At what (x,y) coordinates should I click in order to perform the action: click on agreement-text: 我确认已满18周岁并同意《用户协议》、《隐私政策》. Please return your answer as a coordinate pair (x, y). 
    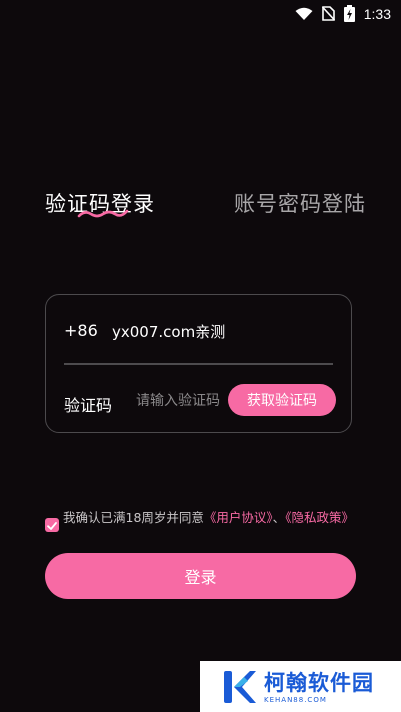
    Looking at the image, I should click on (214, 517).